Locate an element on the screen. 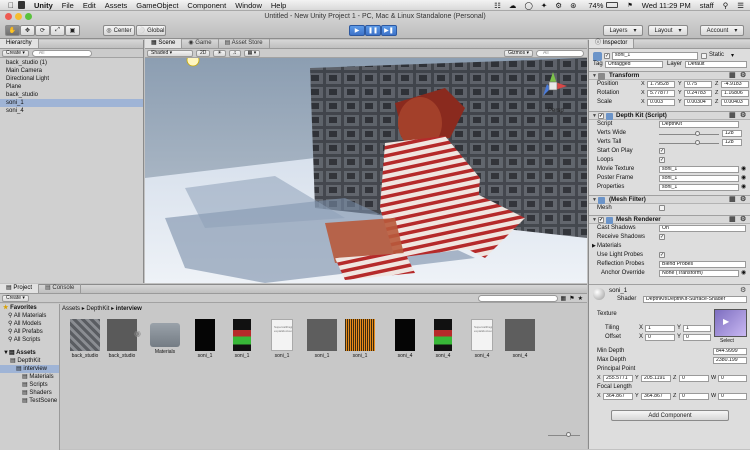  transform-y-field: 0.75 is located at coordinates (698, 84).